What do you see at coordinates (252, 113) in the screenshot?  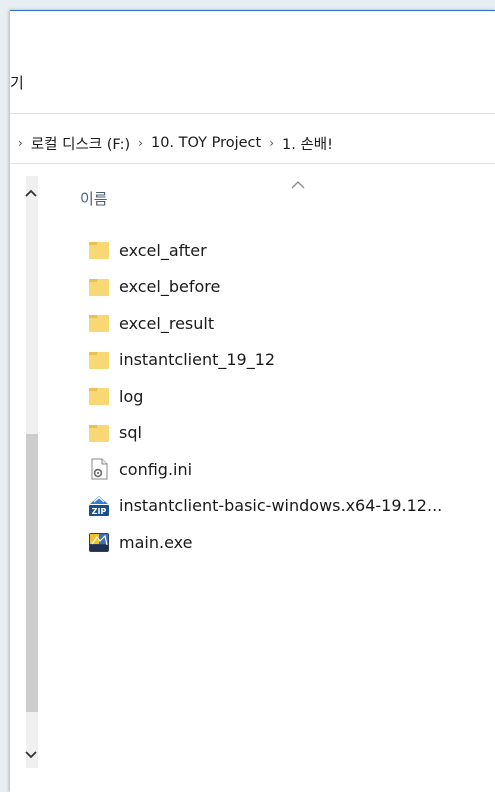 I see `ribbon-divider` at bounding box center [252, 113].